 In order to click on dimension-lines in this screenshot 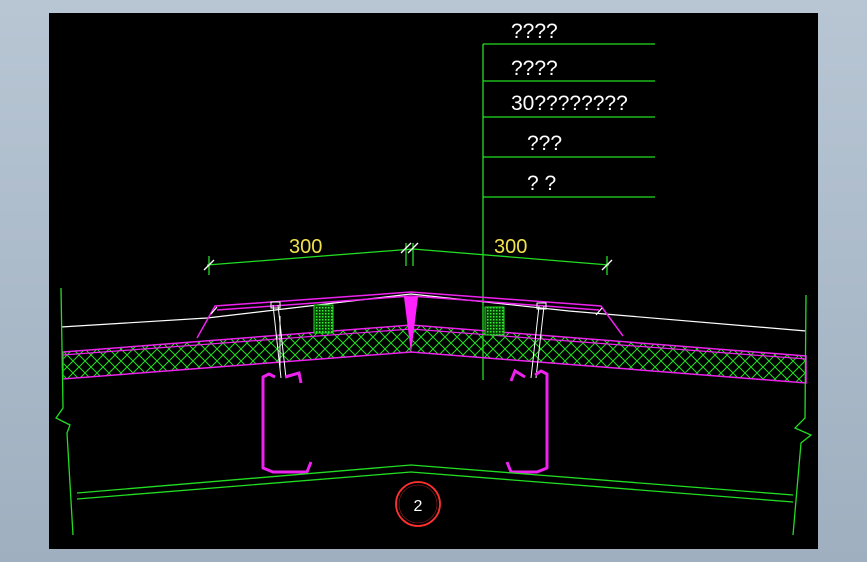, I will do `click(408, 259)`.